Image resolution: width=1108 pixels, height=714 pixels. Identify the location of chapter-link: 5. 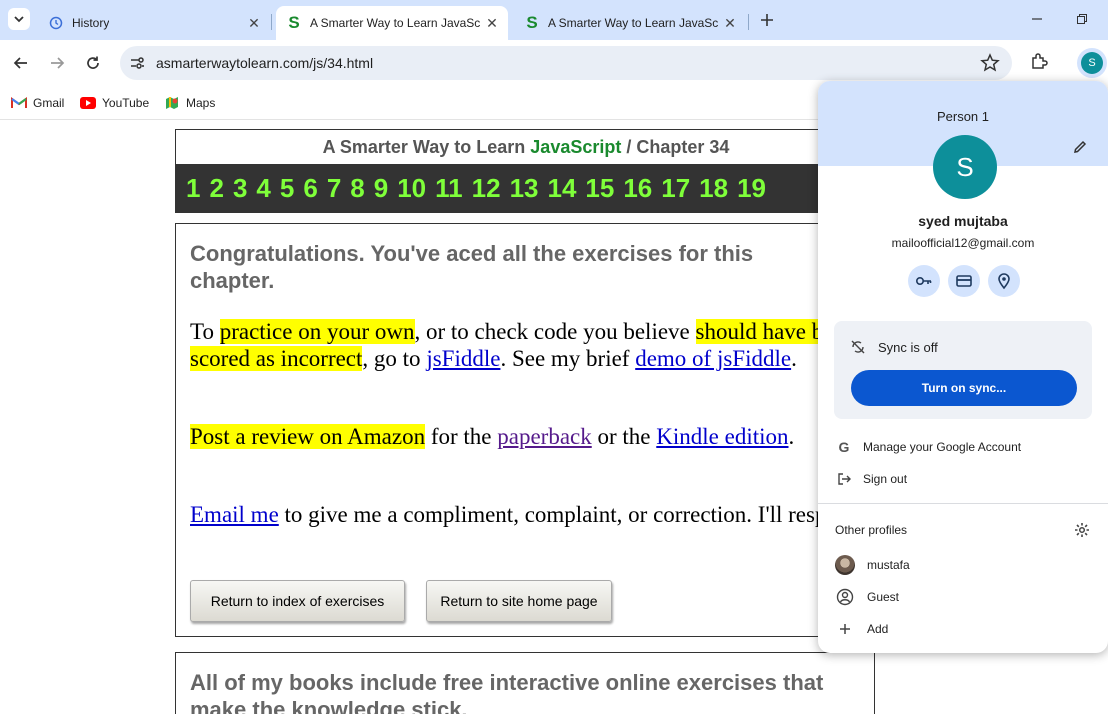
(287, 188).